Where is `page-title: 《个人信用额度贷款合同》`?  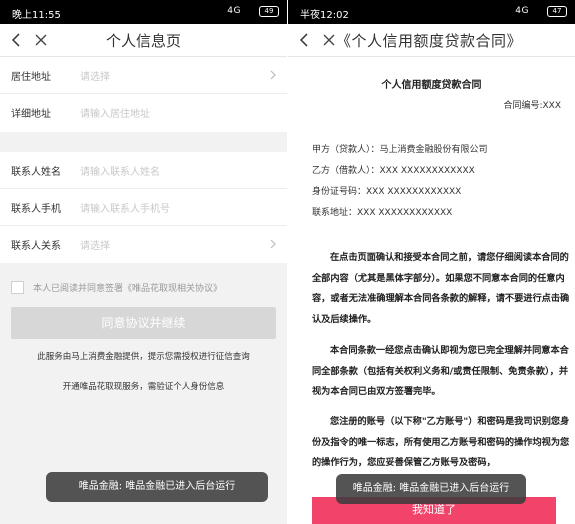
page-title: 《个人信用额度贷款合同》 is located at coordinates (429, 41).